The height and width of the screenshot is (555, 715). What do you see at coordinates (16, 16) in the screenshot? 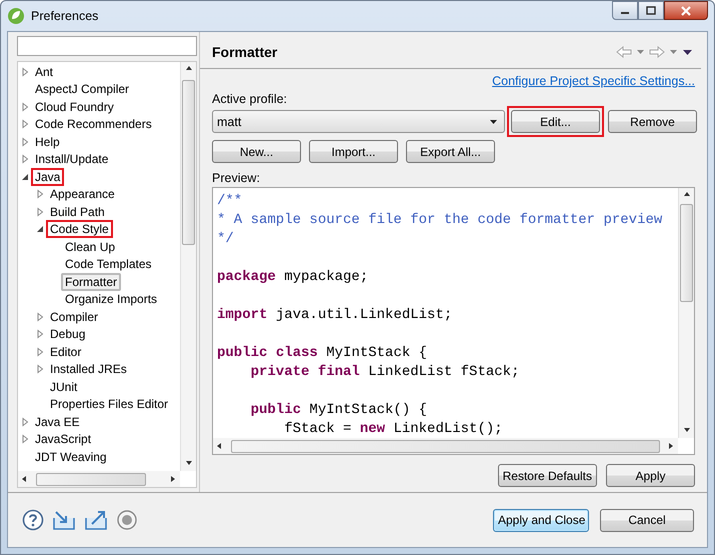
I see `app-logo-icon` at bounding box center [16, 16].